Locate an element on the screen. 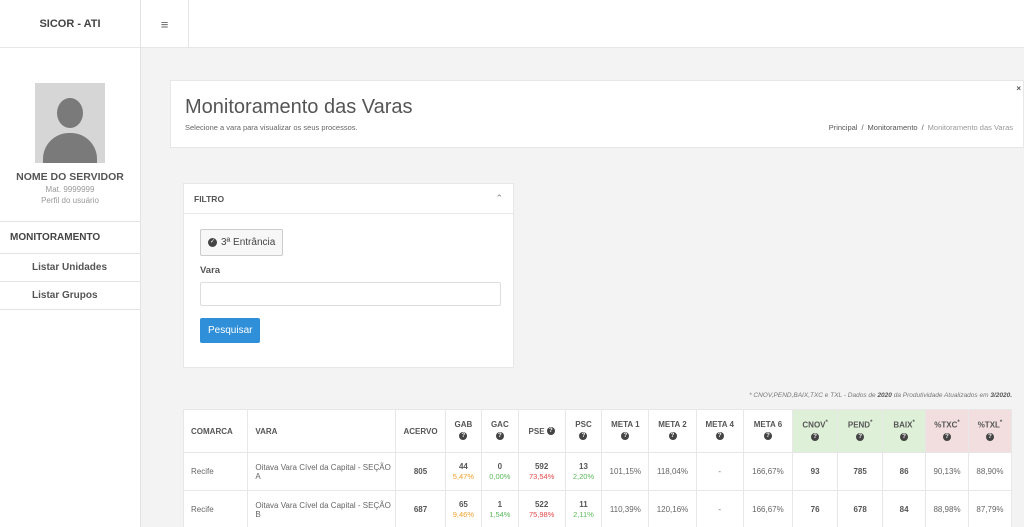  cell-meta1: 101,15% is located at coordinates (625, 471).